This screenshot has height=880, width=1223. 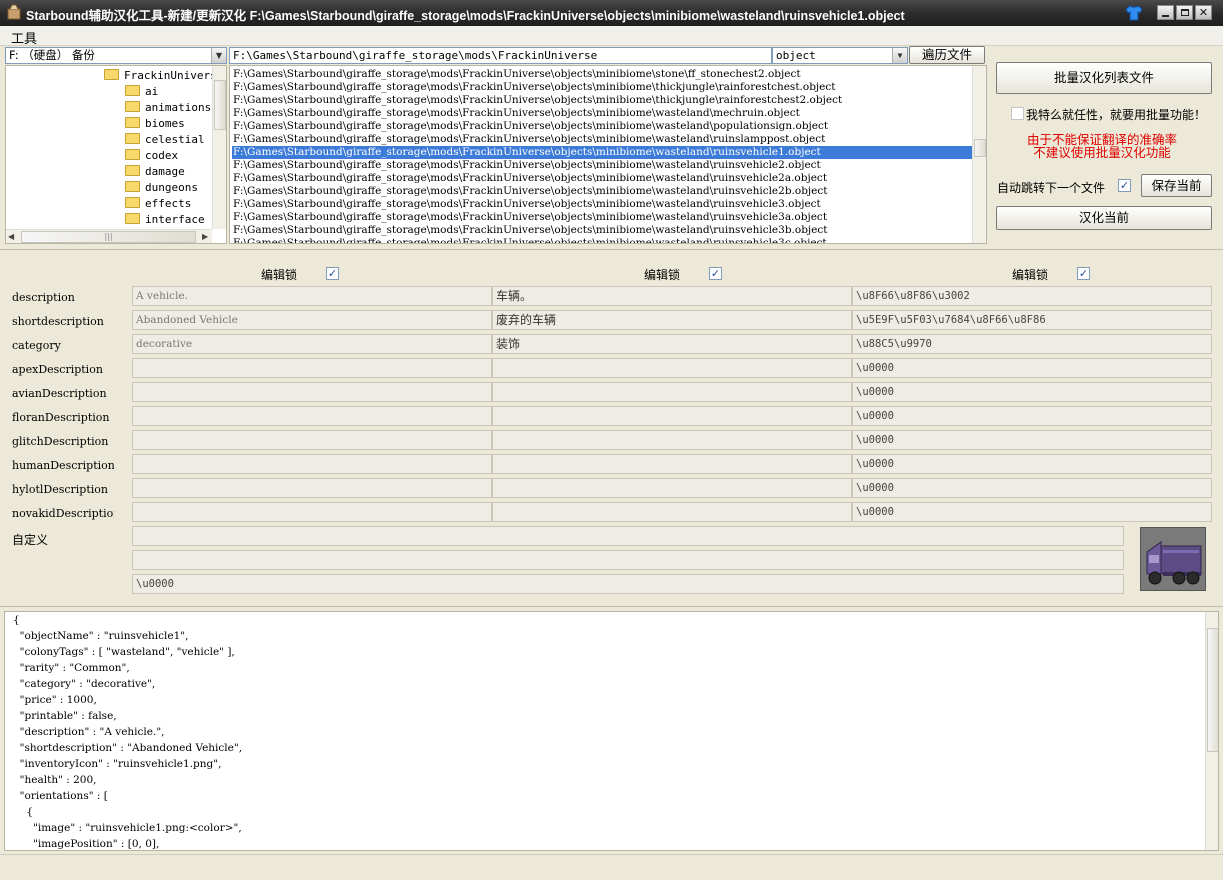 I want to click on custom-field-unicode: \u0000, so click(x=628, y=584).